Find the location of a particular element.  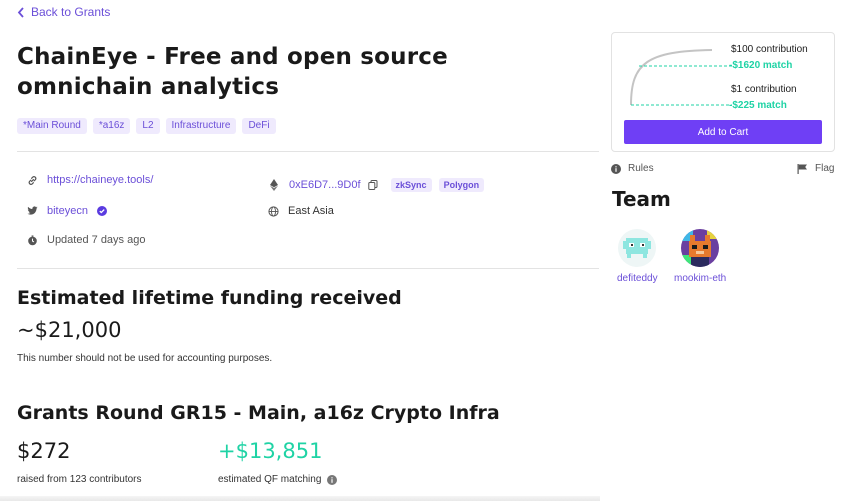

raised-caption: raised from 123 contributors is located at coordinates (79, 479).